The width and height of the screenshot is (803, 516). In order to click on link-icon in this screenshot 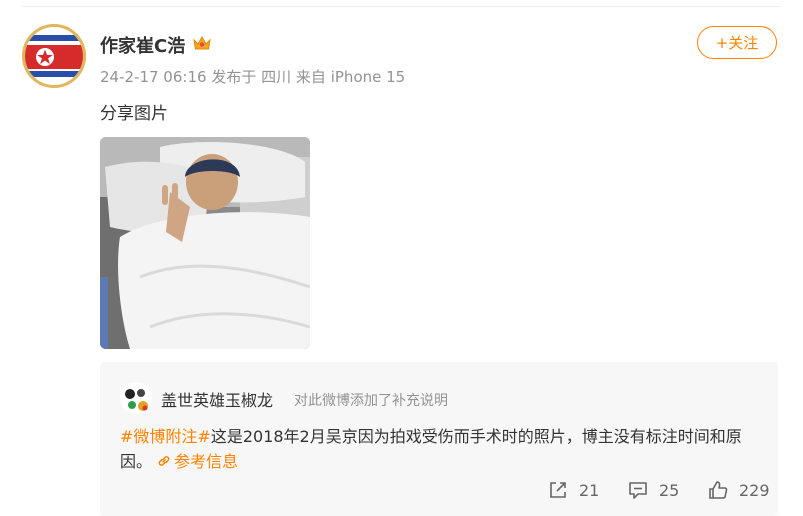, I will do `click(164, 458)`.